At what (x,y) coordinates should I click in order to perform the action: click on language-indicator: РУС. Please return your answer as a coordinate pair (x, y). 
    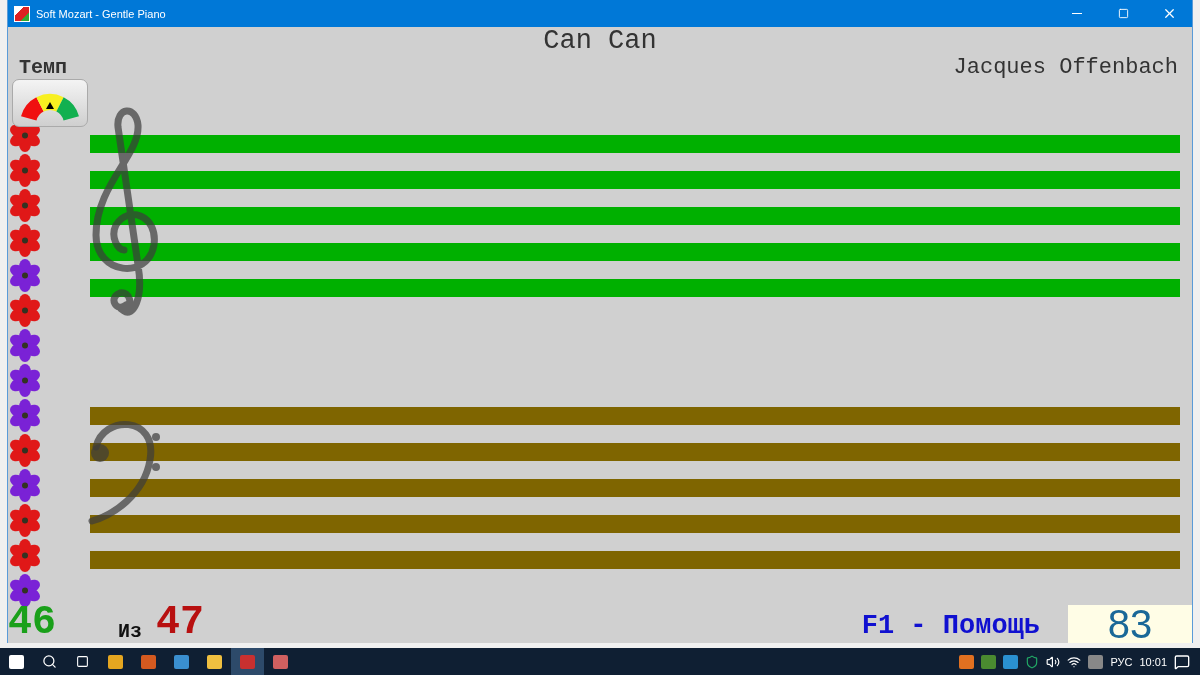
    Looking at the image, I should click on (1121, 661).